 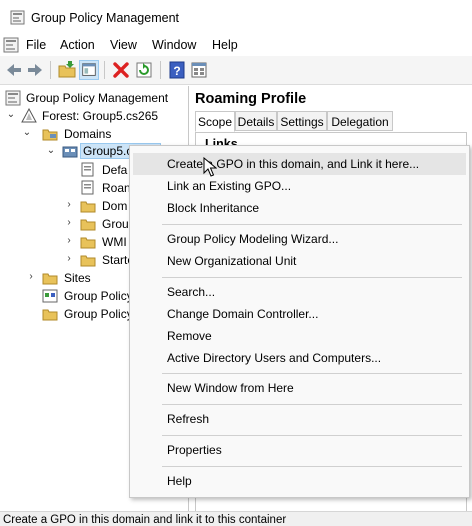 I want to click on menu-refresh: Refresh, so click(x=299, y=419).